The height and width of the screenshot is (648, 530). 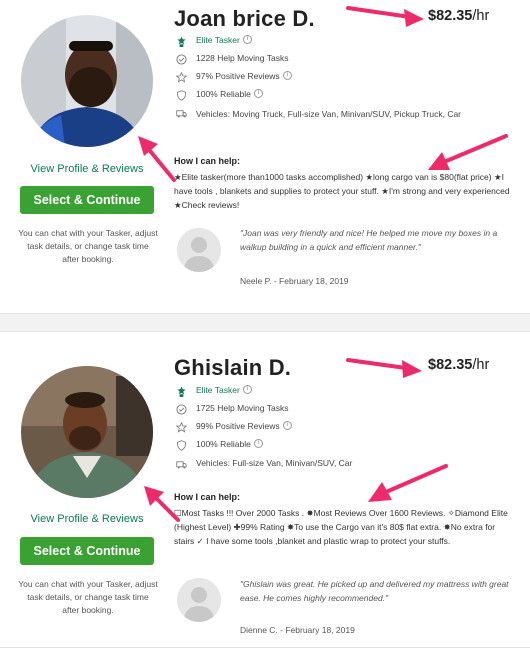 What do you see at coordinates (233, 367) in the screenshot?
I see `tasker-name: Ghislain D.` at bounding box center [233, 367].